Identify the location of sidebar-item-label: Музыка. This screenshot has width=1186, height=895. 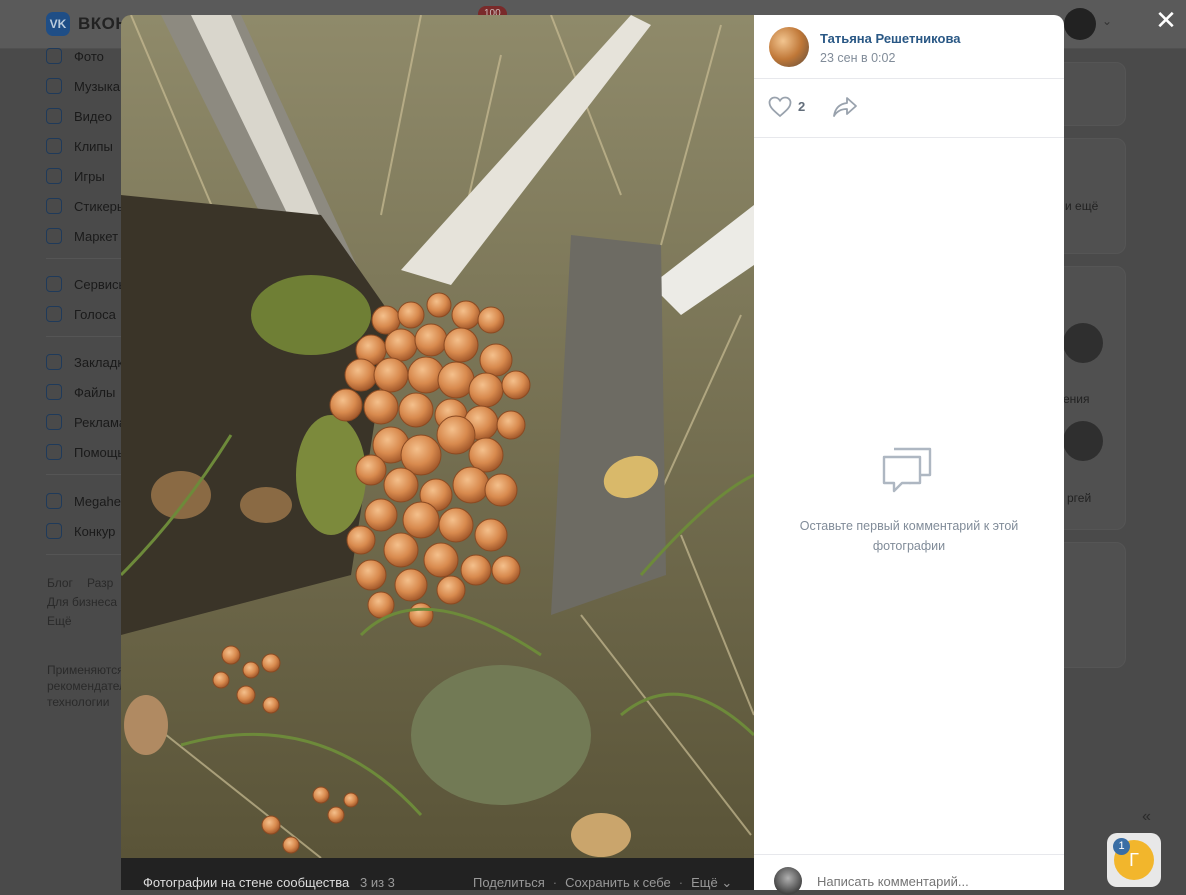
(97, 86).